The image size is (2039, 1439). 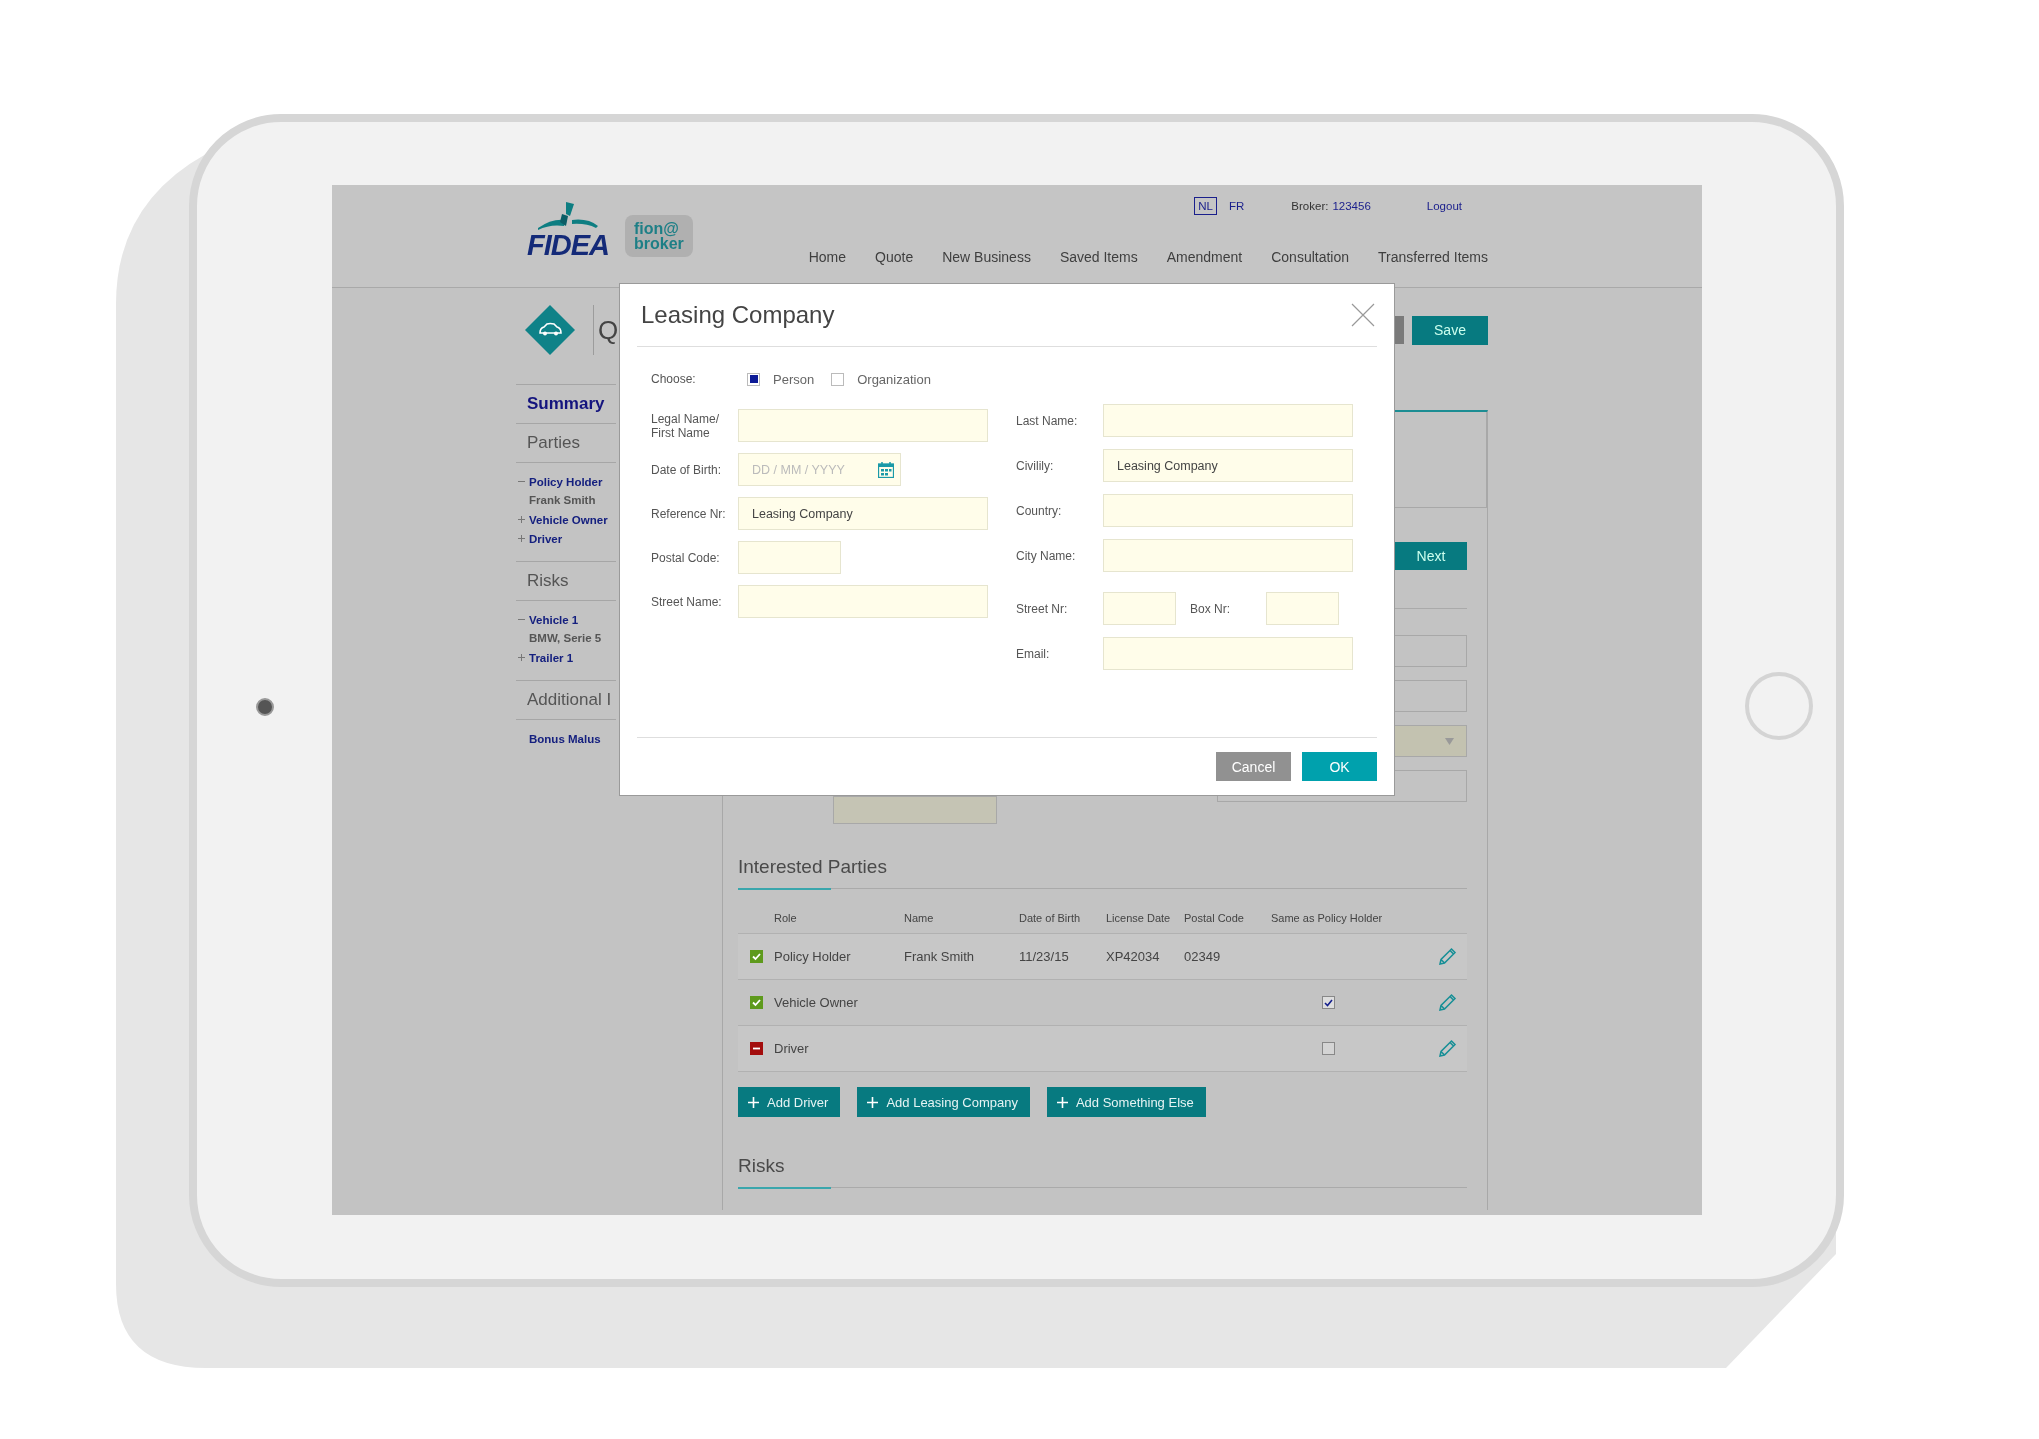 What do you see at coordinates (813, 867) in the screenshot?
I see `section-heading: Interested Parties` at bounding box center [813, 867].